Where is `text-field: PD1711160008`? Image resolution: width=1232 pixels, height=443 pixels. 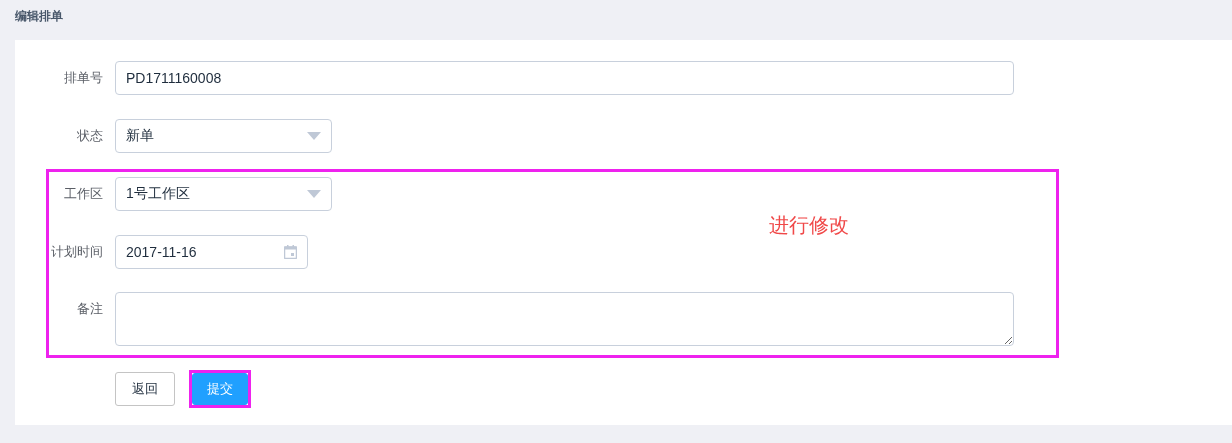 text-field: PD1711160008 is located at coordinates (564, 78).